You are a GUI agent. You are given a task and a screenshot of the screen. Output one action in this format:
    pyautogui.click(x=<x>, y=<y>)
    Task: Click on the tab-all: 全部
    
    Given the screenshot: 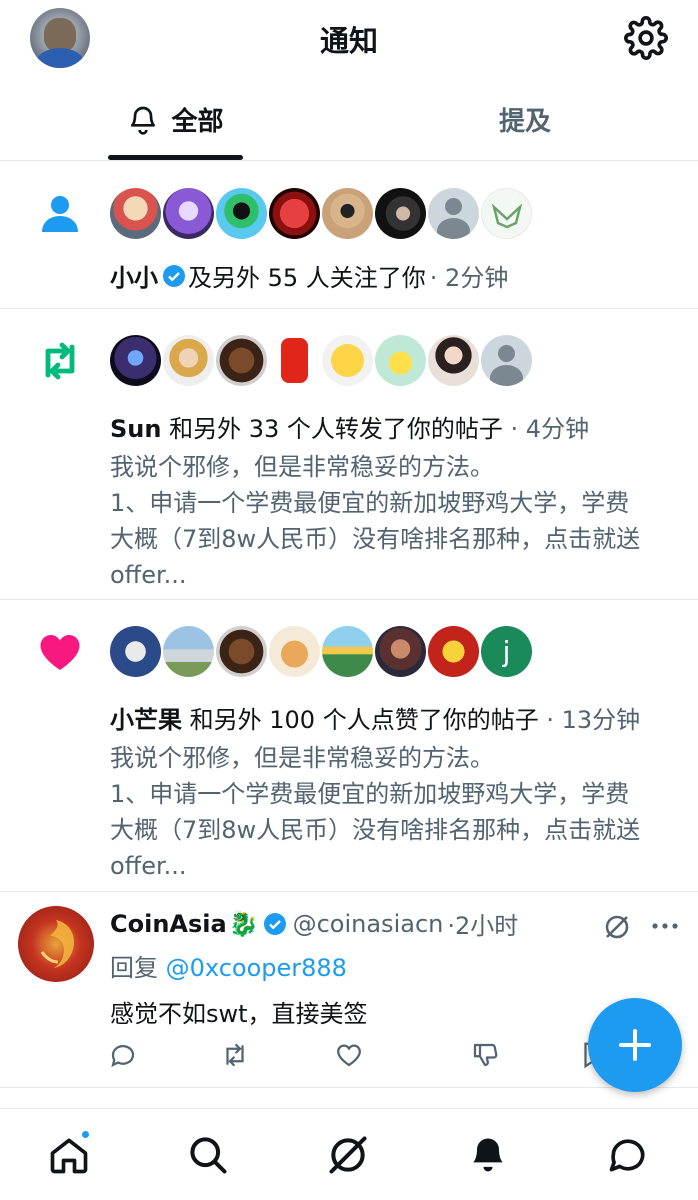 What is the action you would take?
    pyautogui.click(x=175, y=119)
    